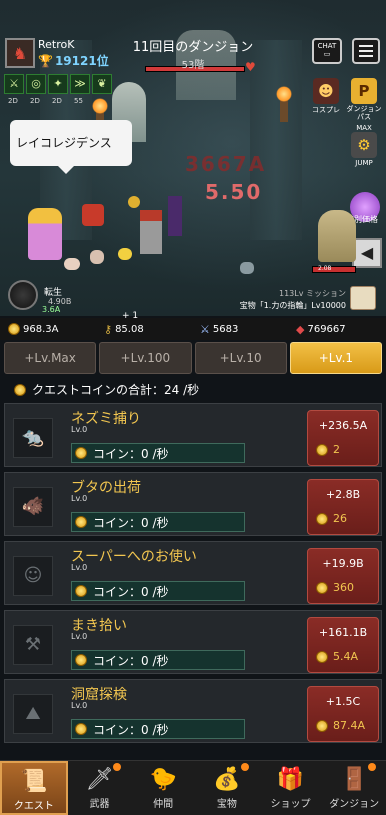  What do you see at coordinates (205, 329) in the screenshot?
I see `sword-icon: ⚔` at bounding box center [205, 329].